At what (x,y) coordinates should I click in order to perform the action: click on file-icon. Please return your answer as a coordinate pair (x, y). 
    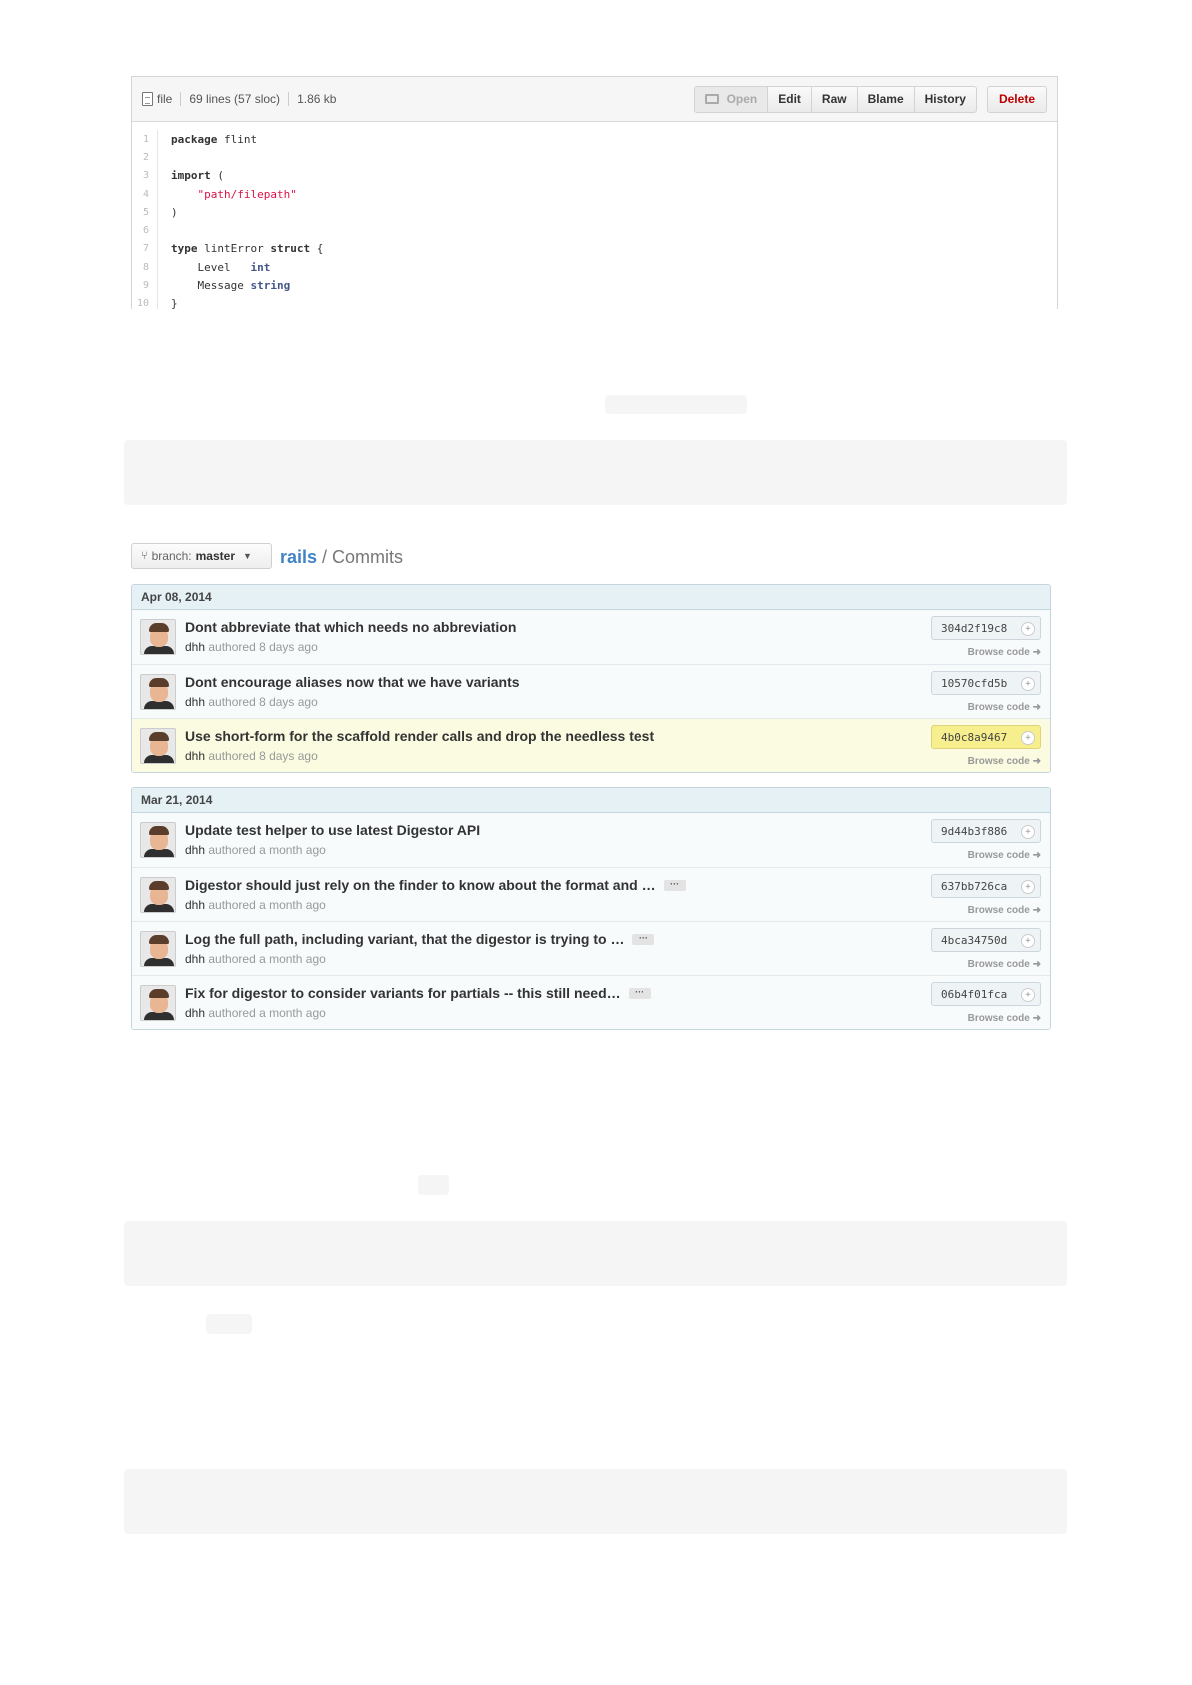
    Looking at the image, I should click on (147, 99).